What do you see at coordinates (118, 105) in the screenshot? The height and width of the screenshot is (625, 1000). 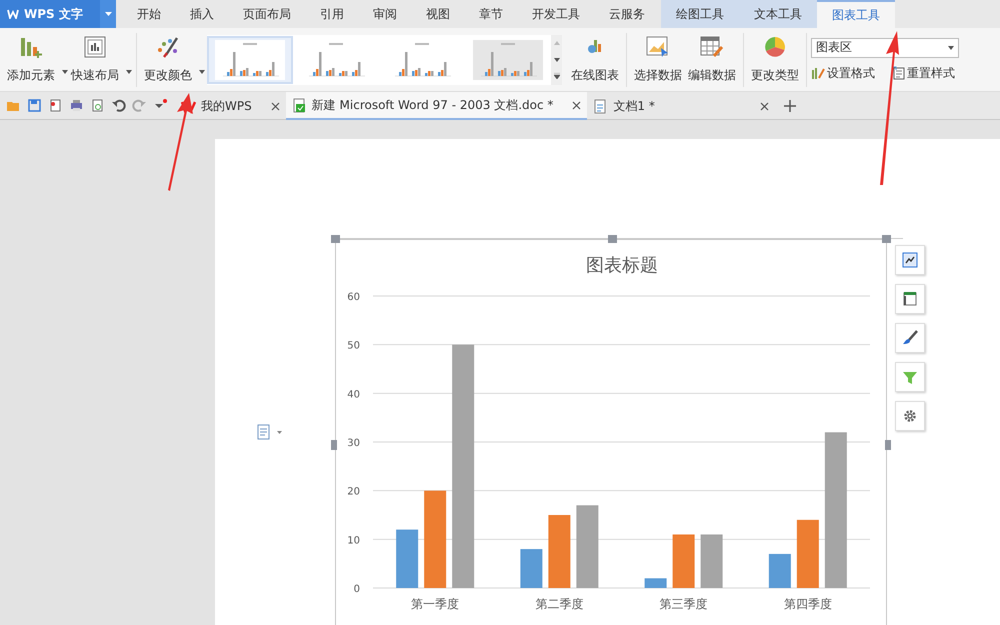 I see `undo-icon` at bounding box center [118, 105].